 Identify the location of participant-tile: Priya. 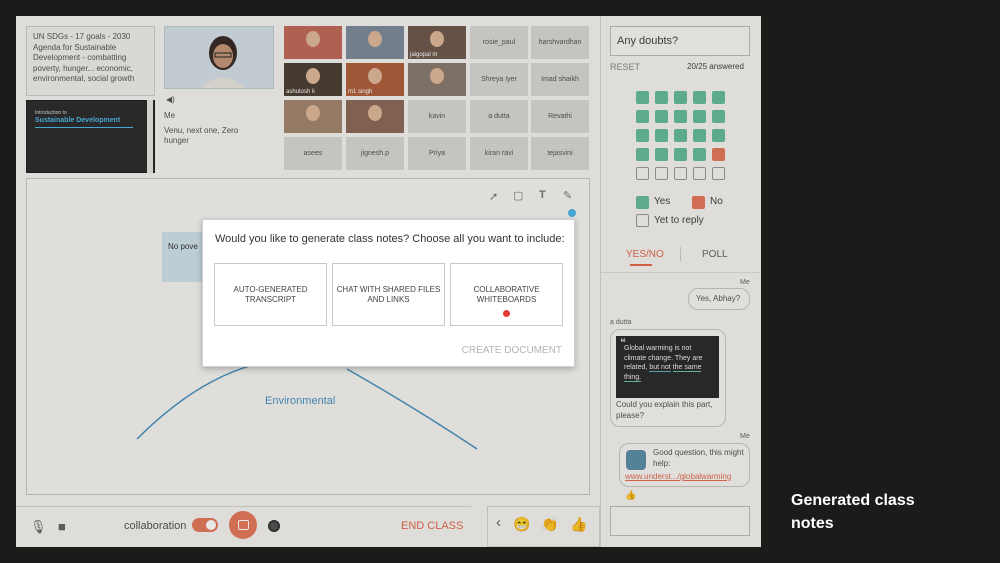
(437, 153).